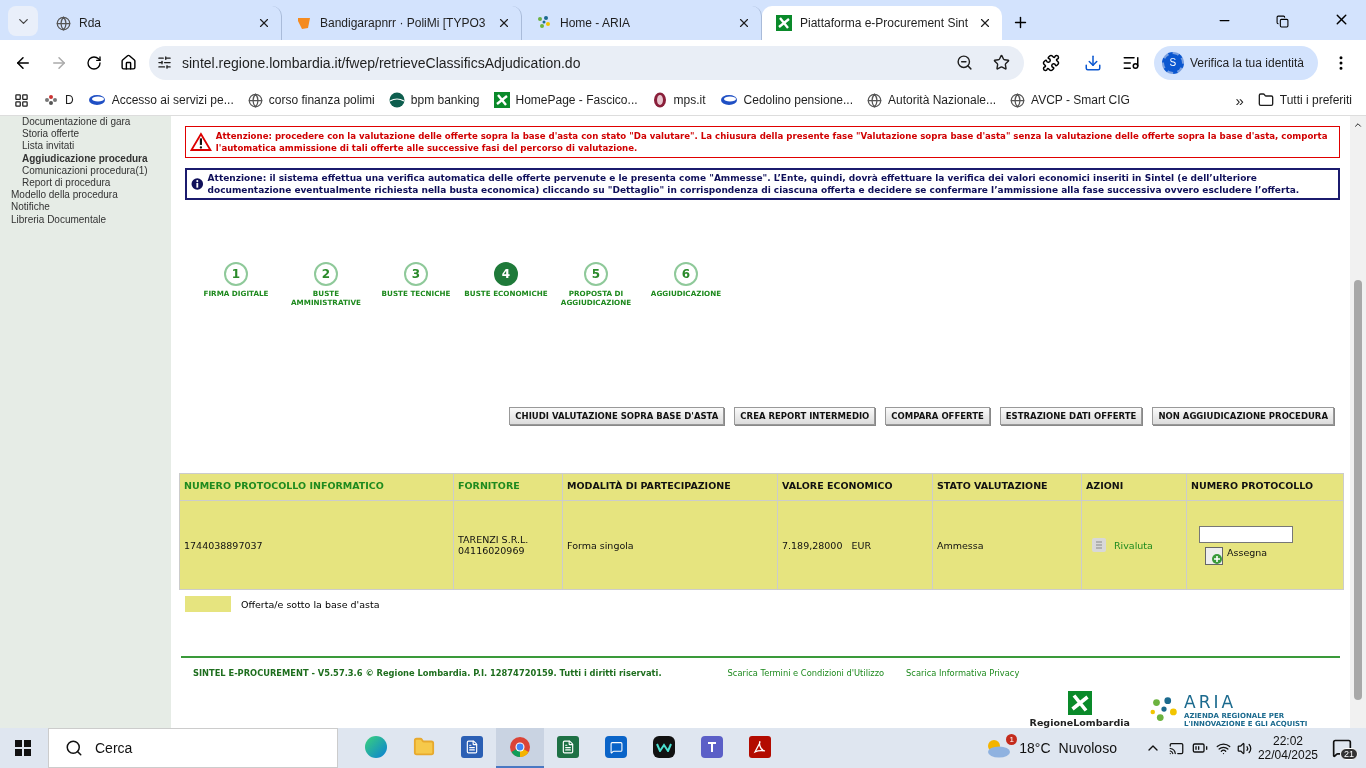 The width and height of the screenshot is (1366, 768). What do you see at coordinates (1246, 534) in the screenshot?
I see `protocol-input` at bounding box center [1246, 534].